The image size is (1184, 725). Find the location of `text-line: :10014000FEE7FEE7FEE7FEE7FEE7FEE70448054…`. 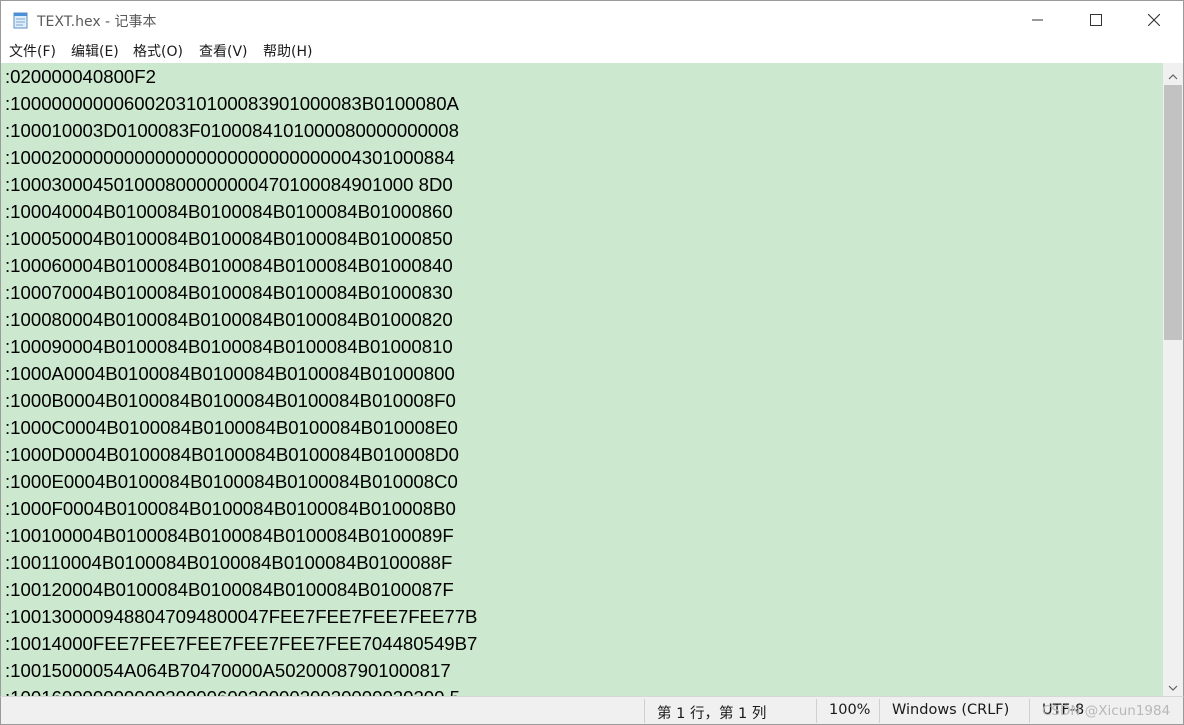

text-line: :10014000FEE7FEE7FEE7FEE7FEE7FEE70448054… is located at coordinates (241, 643).